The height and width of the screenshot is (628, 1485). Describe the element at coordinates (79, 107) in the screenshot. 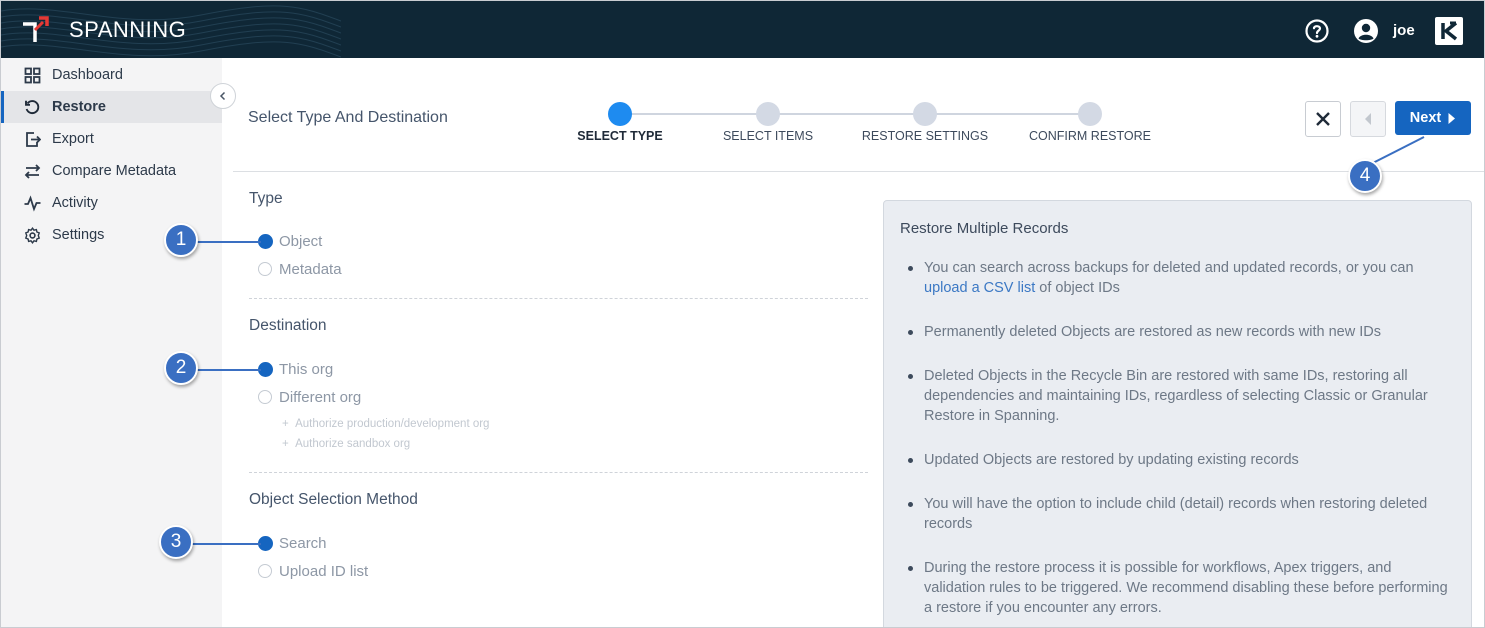

I see `sidebar-item-label: Restore` at that location.